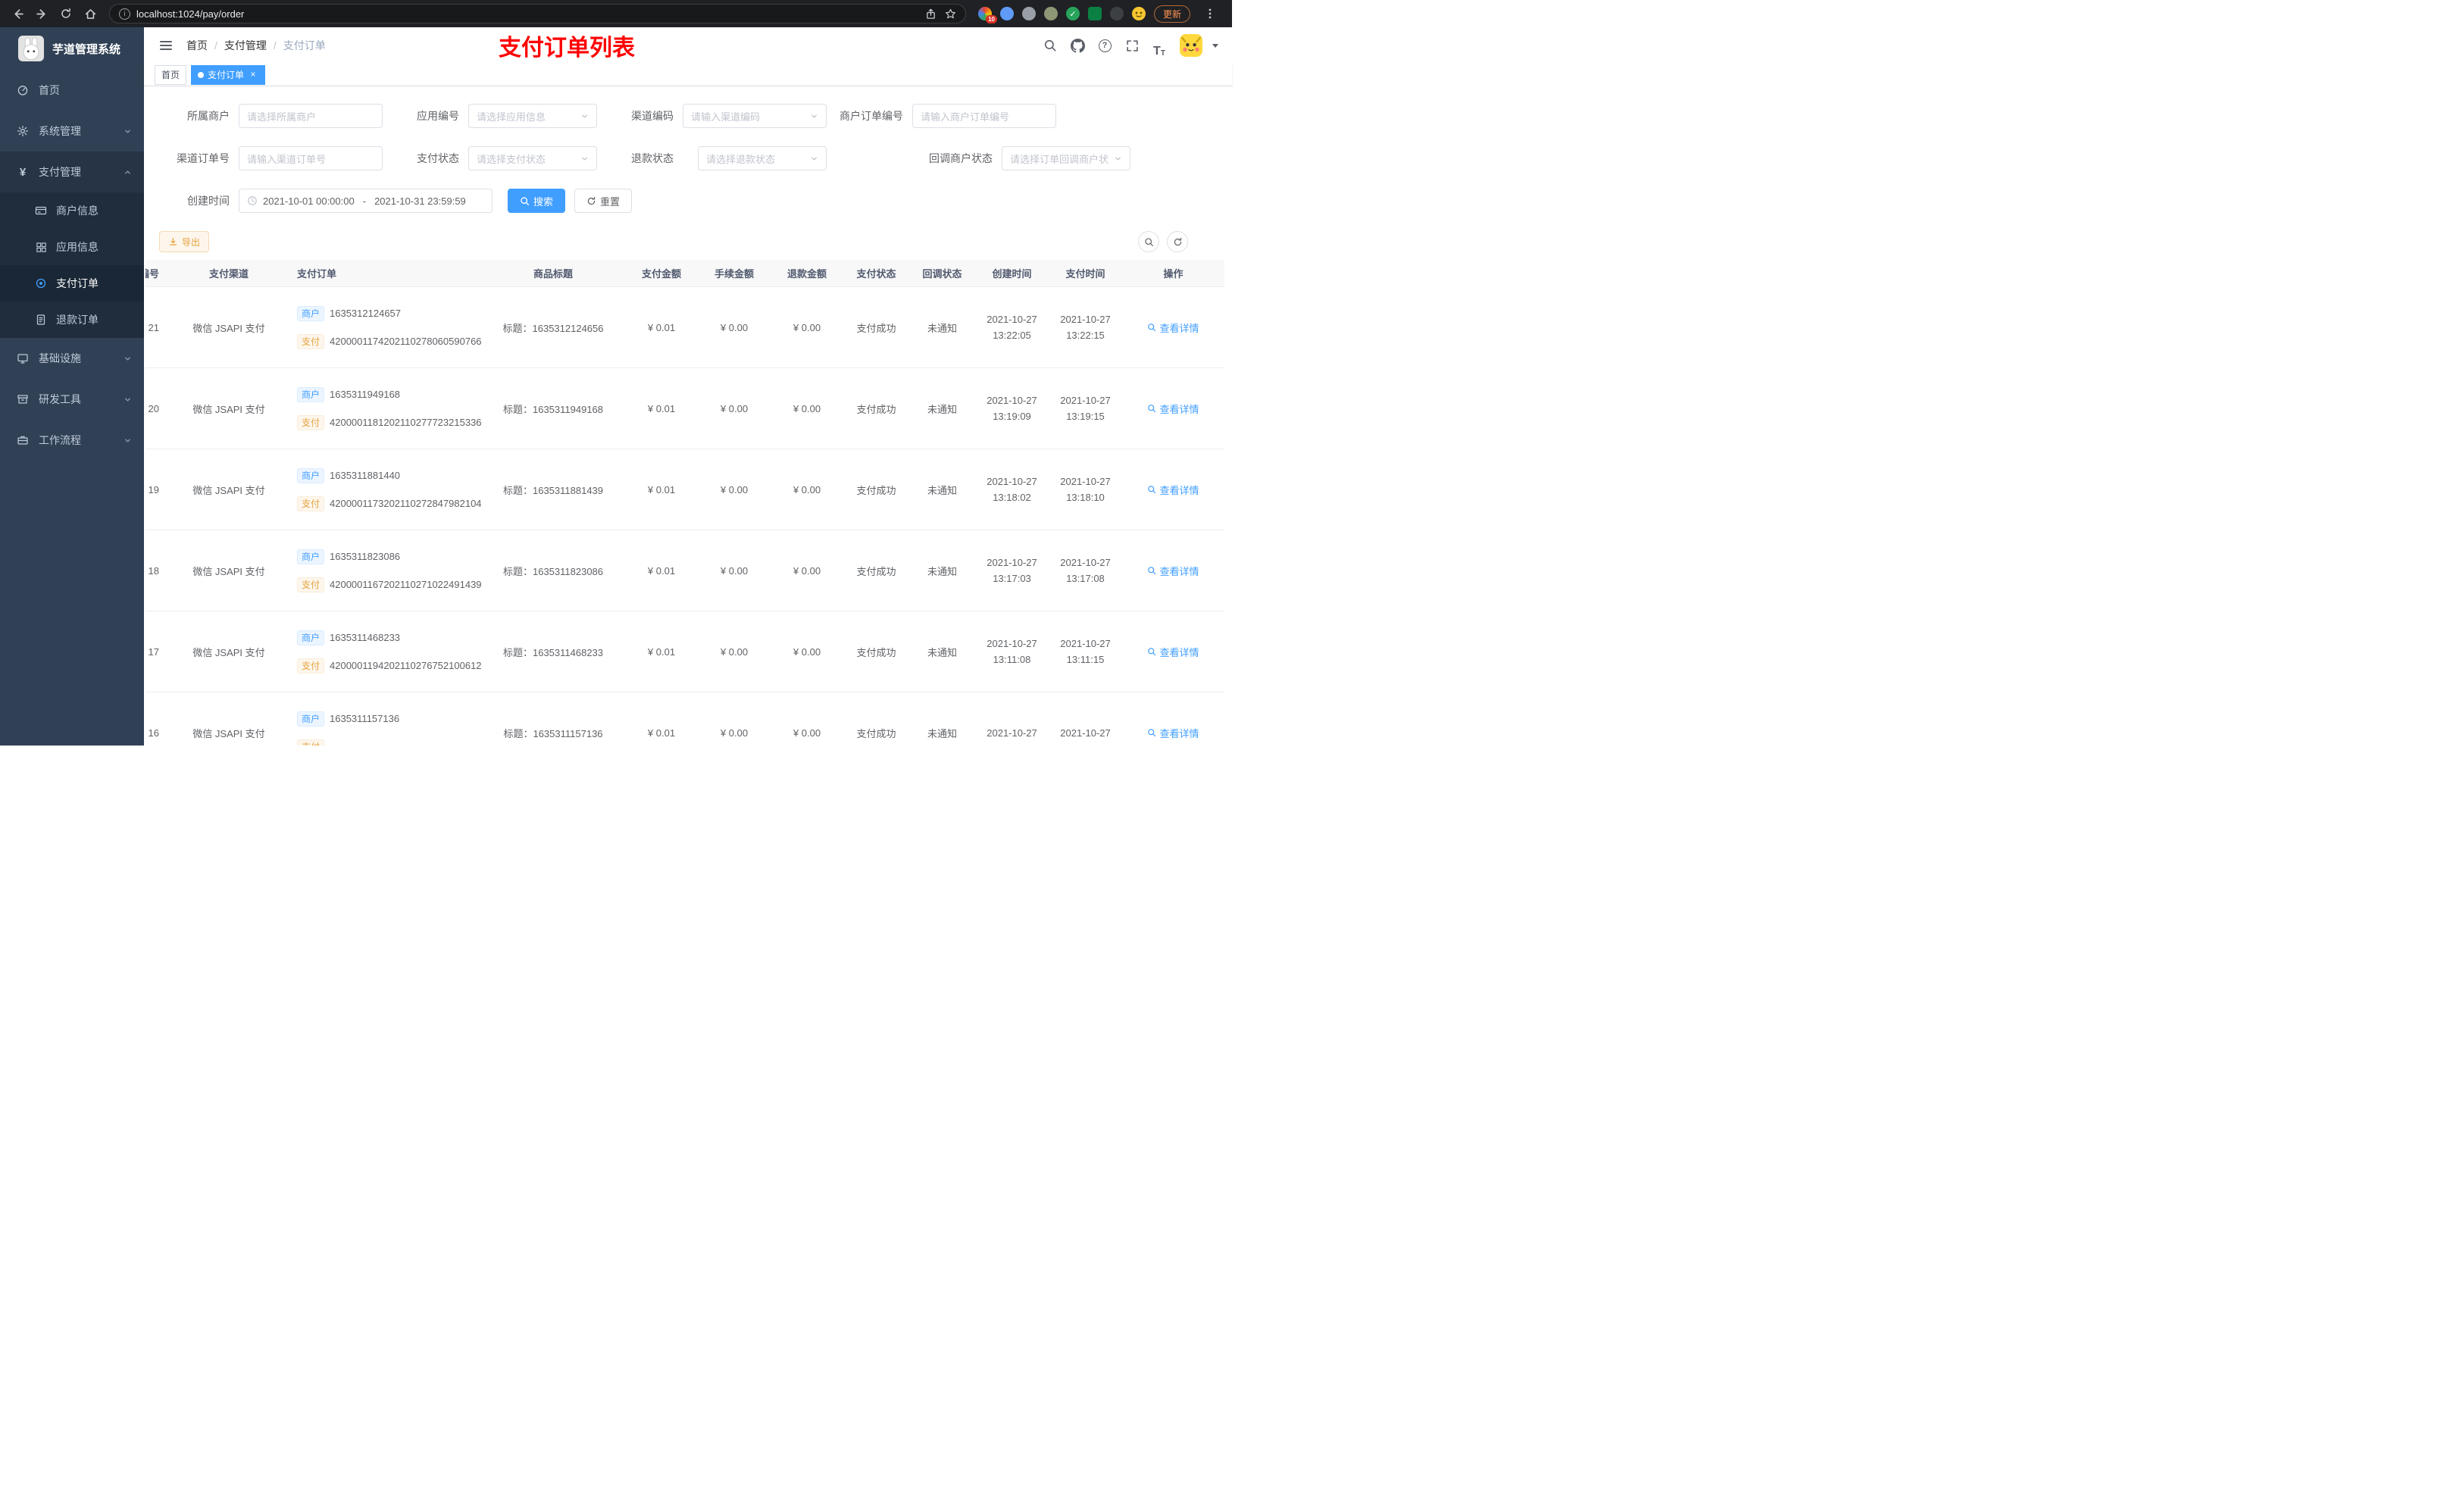 This screenshot has width=2464, height=1491. Describe the element at coordinates (987, 15) in the screenshot. I see `extension-icon-1: 10` at that location.